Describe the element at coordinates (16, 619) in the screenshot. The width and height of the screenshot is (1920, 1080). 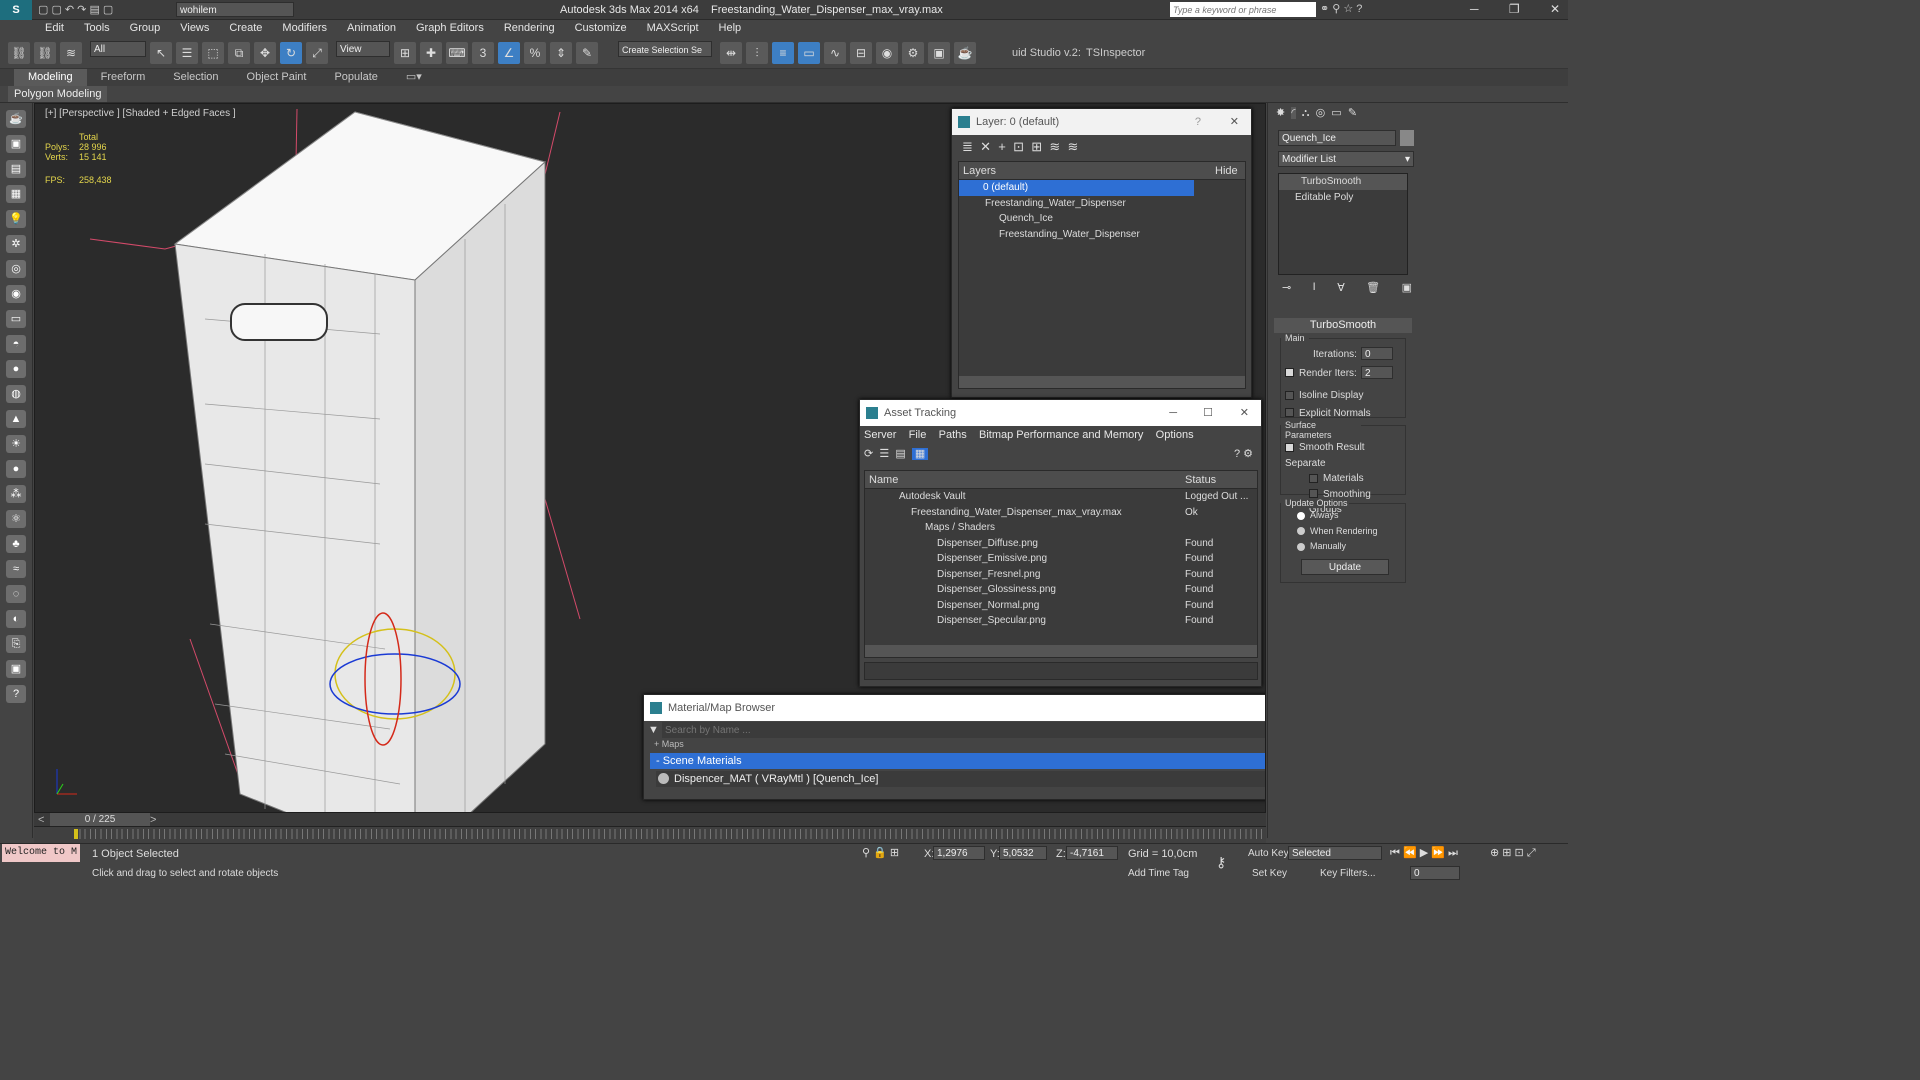
I see `globe-icon: ◐` at that location.